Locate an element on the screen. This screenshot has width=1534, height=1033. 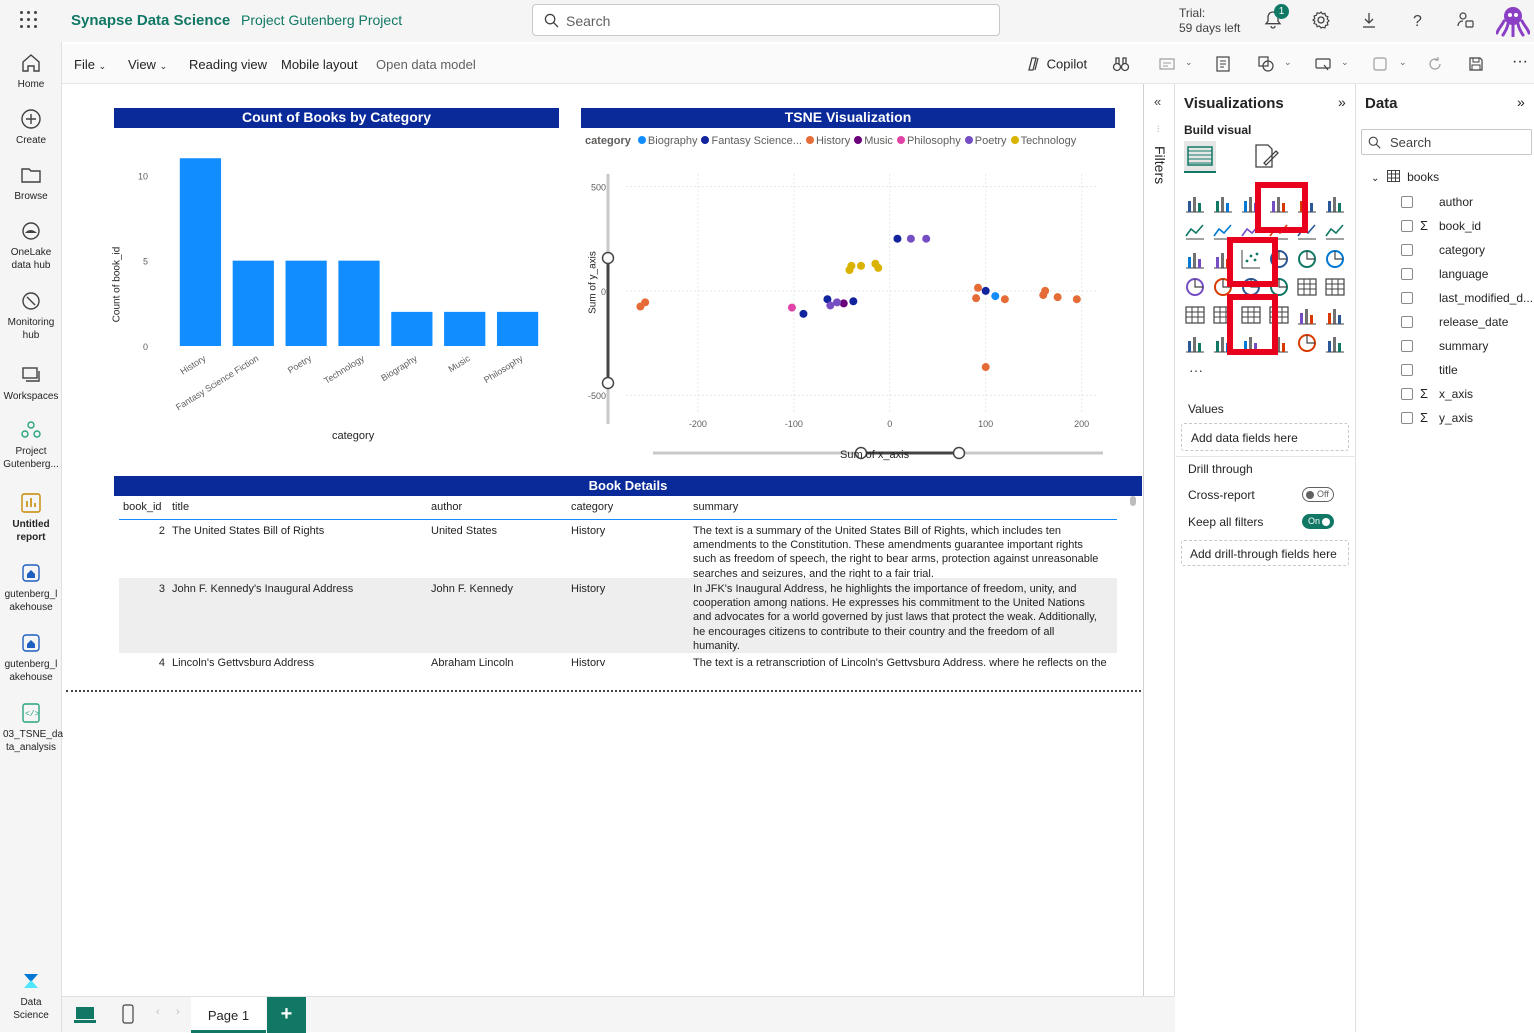
multi-row-card-icon is located at coordinates (1335, 287).